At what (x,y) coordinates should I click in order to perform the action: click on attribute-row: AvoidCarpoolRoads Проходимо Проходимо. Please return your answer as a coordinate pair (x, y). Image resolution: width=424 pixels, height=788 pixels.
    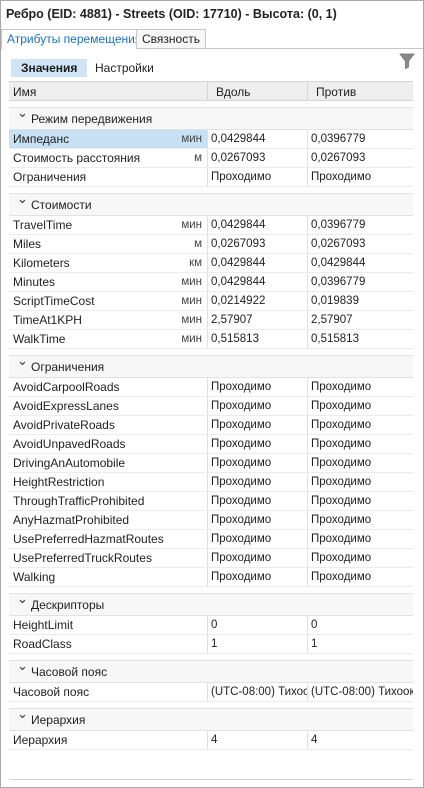
    Looking at the image, I should click on (211, 387).